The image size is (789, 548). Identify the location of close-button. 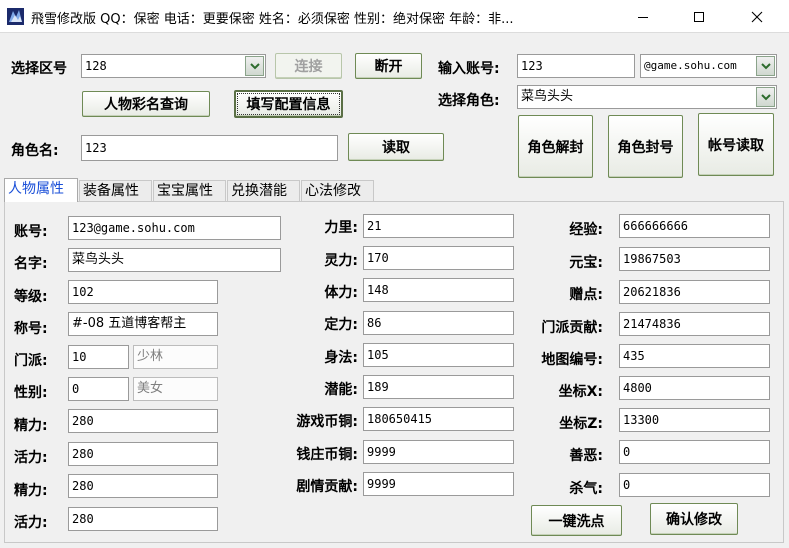
(757, 16).